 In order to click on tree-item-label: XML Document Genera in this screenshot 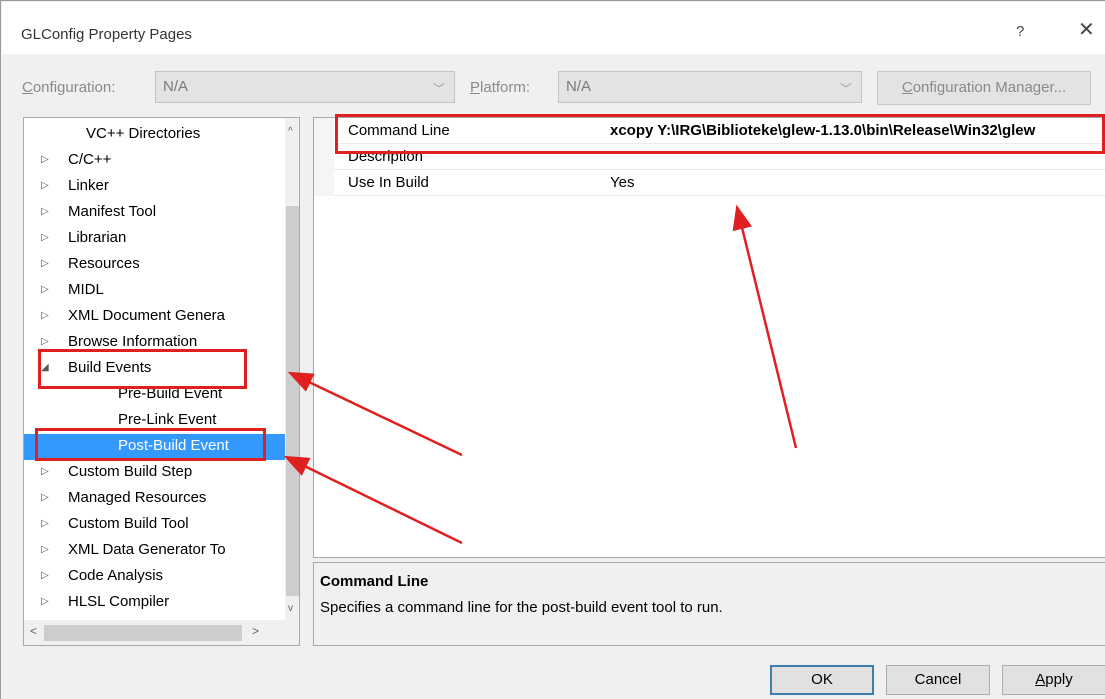, I will do `click(147, 315)`.